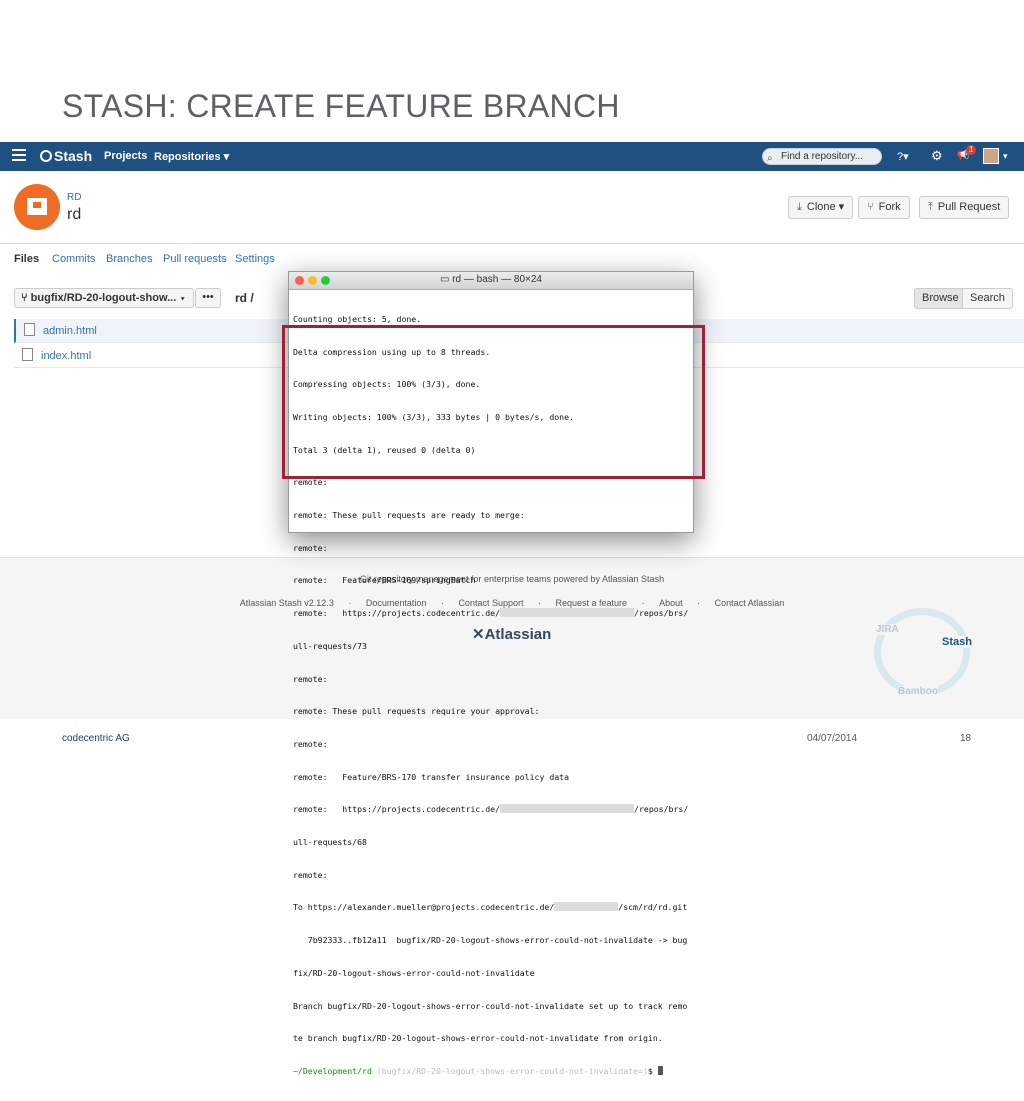  Describe the element at coordinates (73, 156) in the screenshot. I see `stash-logo-text: Stash` at that location.